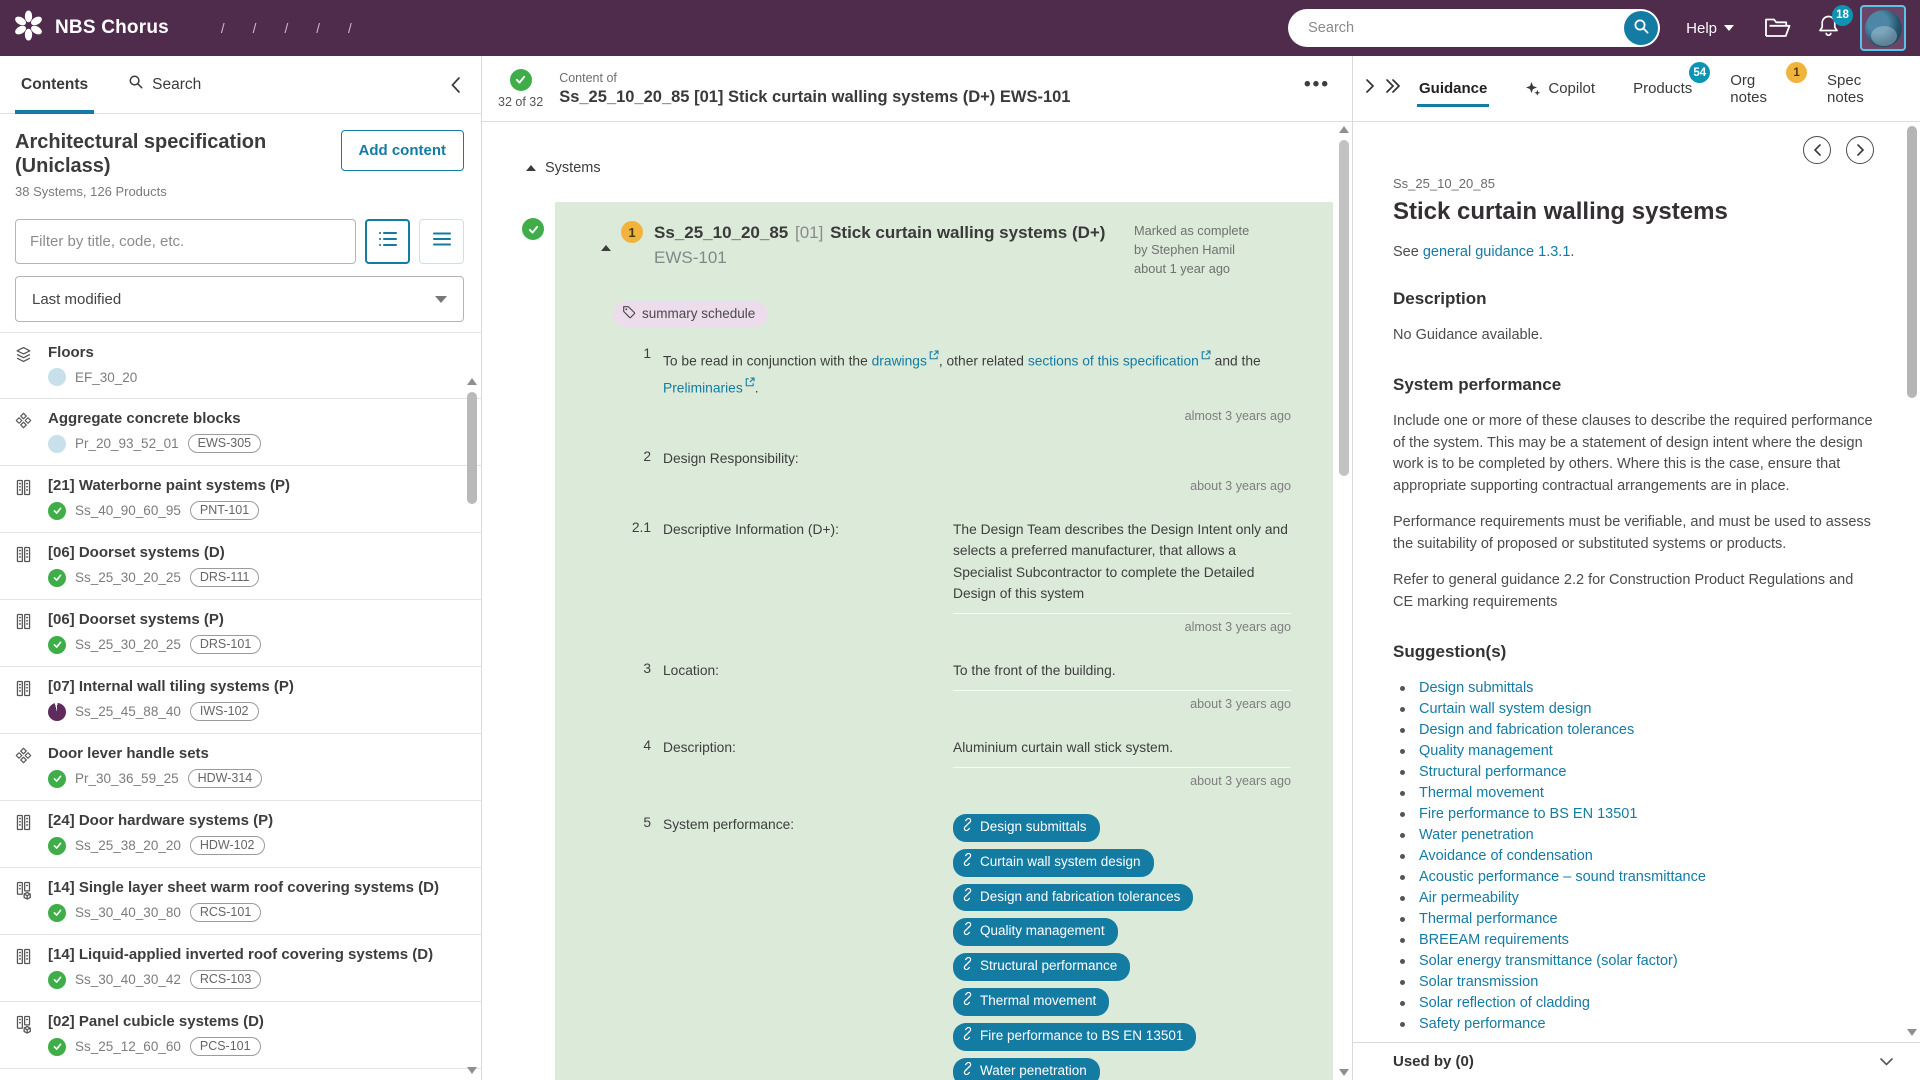  I want to click on previous-guidance-button, so click(1817, 150).